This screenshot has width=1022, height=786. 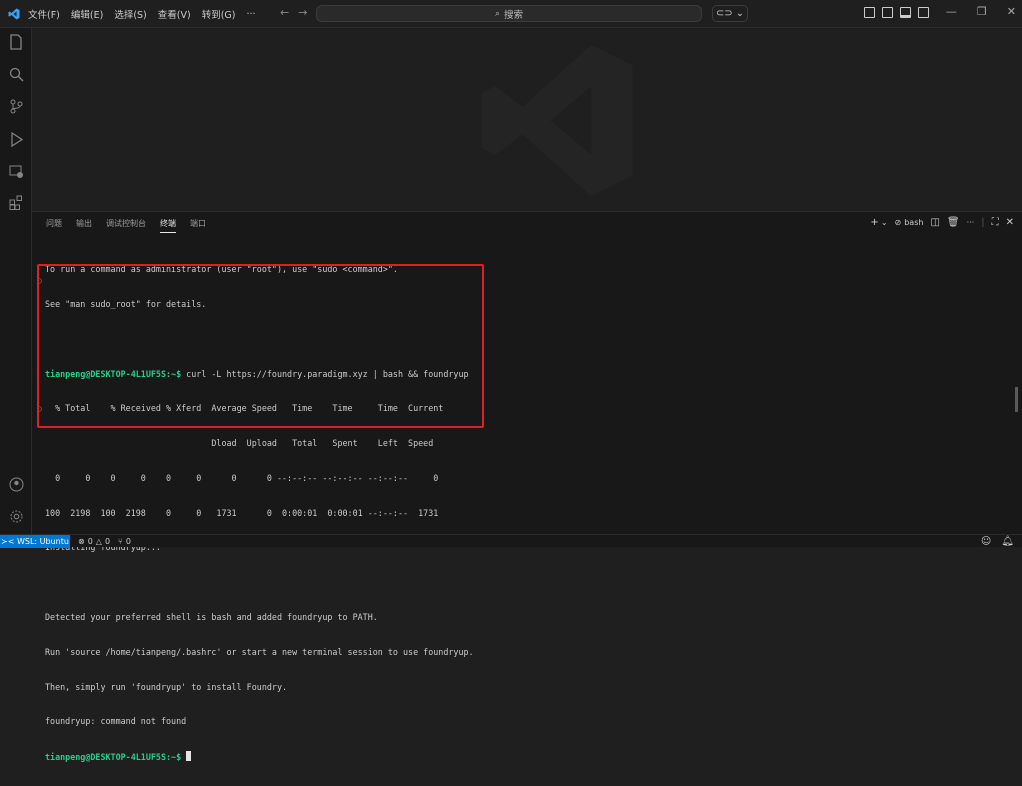 What do you see at coordinates (16, 75) in the screenshot?
I see `search-icon` at bounding box center [16, 75].